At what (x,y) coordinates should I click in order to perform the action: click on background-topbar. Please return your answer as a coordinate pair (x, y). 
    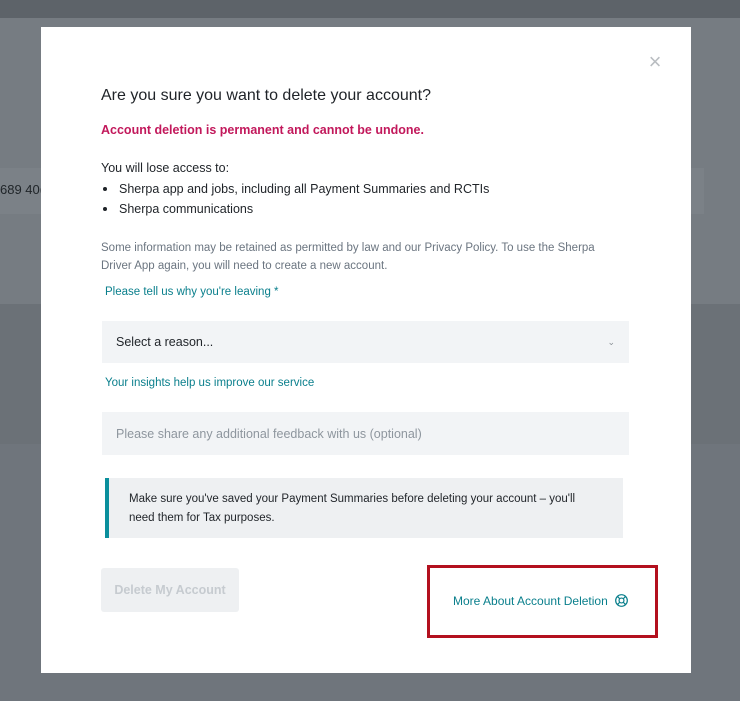
    Looking at the image, I should click on (370, 9).